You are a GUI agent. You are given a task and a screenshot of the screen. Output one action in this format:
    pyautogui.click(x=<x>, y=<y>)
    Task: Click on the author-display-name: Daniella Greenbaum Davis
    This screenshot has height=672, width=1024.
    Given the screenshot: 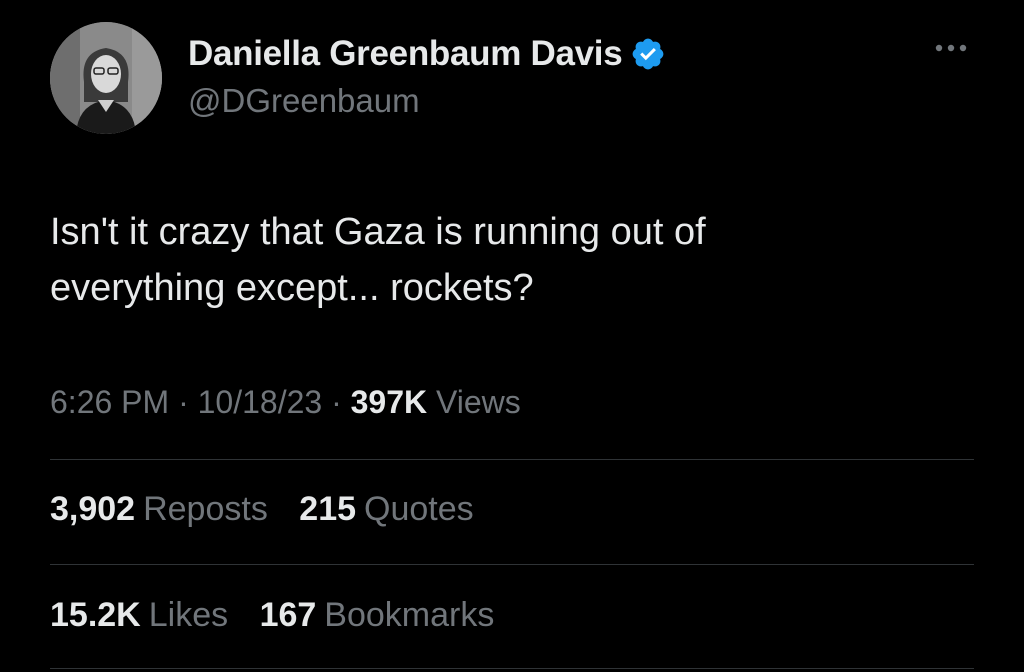 What is the action you would take?
    pyautogui.click(x=405, y=54)
    